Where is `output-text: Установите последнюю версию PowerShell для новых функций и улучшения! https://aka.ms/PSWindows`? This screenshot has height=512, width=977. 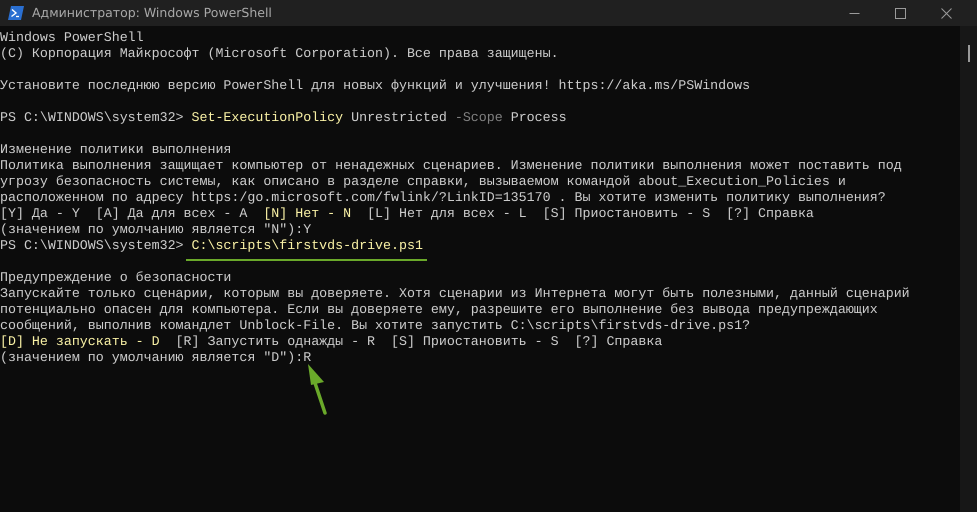 output-text: Установите последнюю версию PowerShell для новых функций и улучшения! https://aka.ms/PSWindows is located at coordinates (375, 85).